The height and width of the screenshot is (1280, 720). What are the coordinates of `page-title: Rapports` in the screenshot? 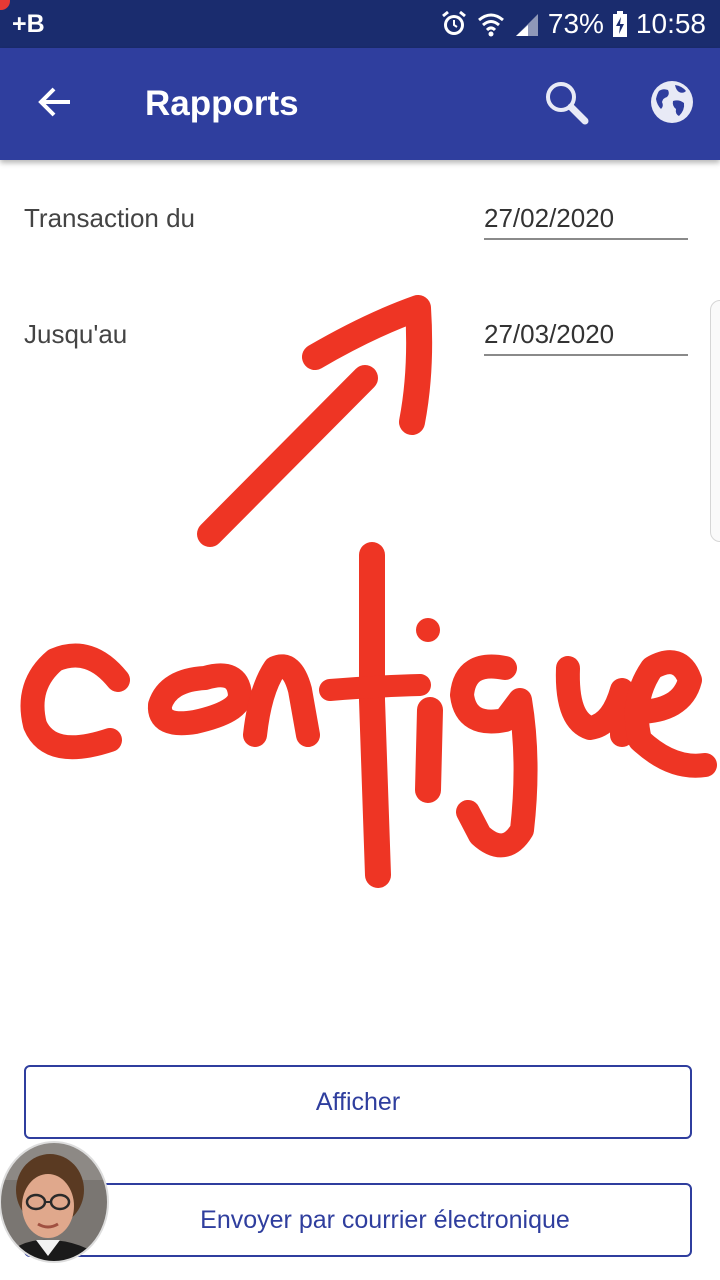 It's located at (222, 103).